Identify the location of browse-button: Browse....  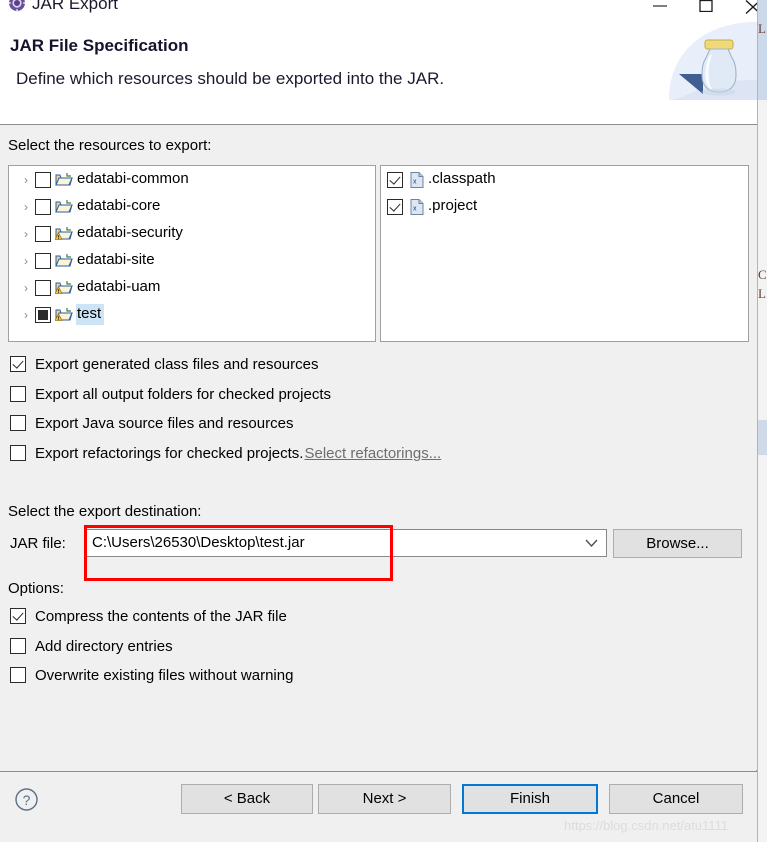
(677, 543).